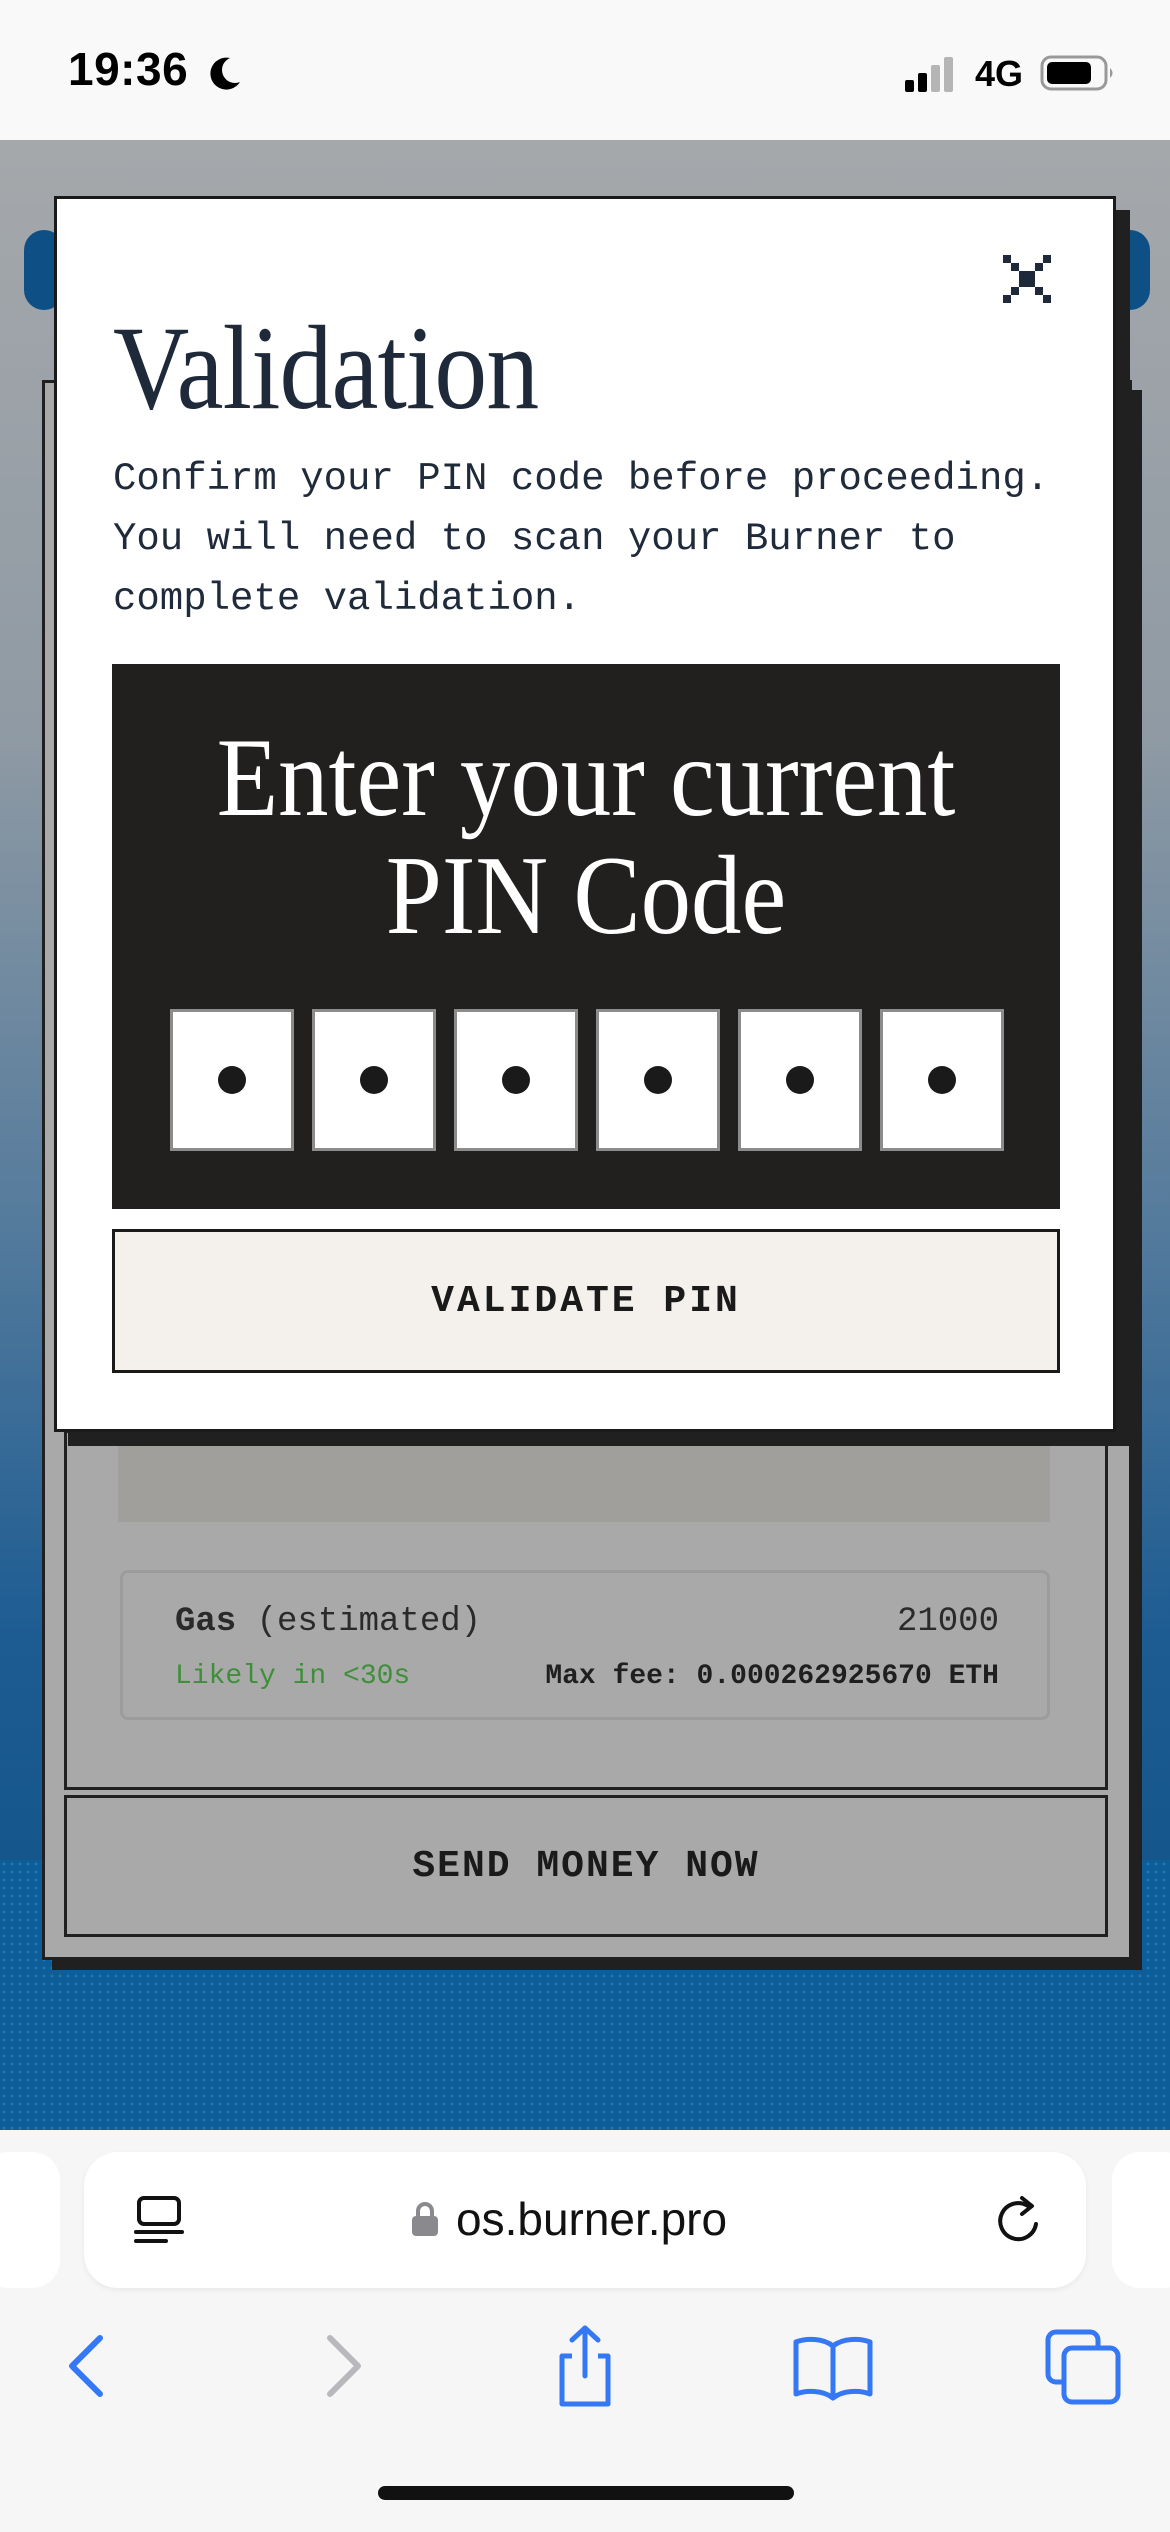 Image resolution: width=1170 pixels, height=2532 pixels. I want to click on moon-icon, so click(225, 73).